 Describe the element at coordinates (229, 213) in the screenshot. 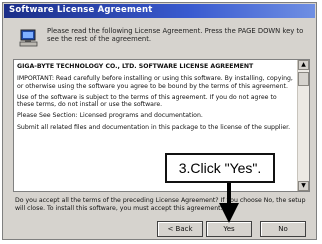

I see `arrow-down-icon` at that location.